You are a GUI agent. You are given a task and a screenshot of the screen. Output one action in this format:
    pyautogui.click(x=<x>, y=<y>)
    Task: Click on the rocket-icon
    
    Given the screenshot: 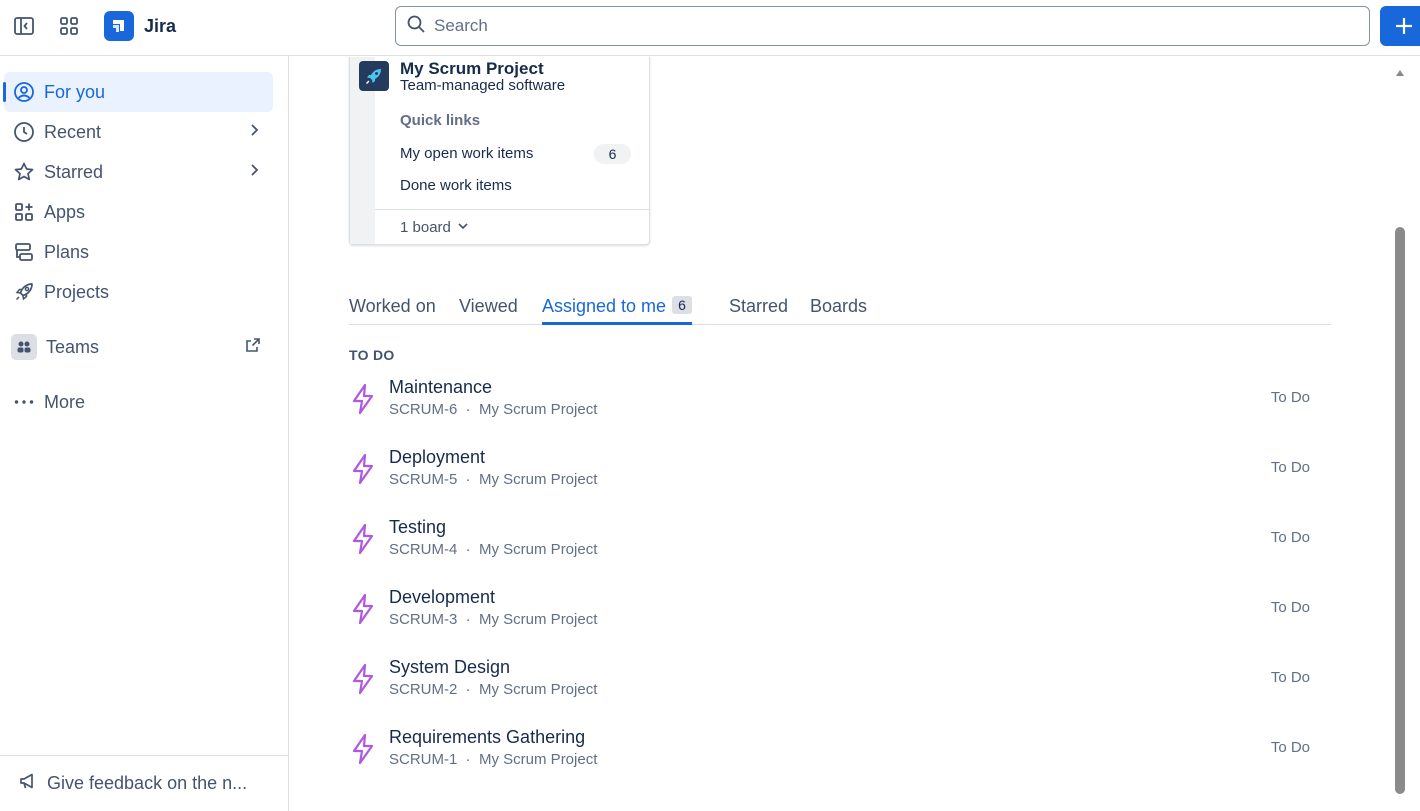 What is the action you would take?
    pyautogui.click(x=24, y=292)
    